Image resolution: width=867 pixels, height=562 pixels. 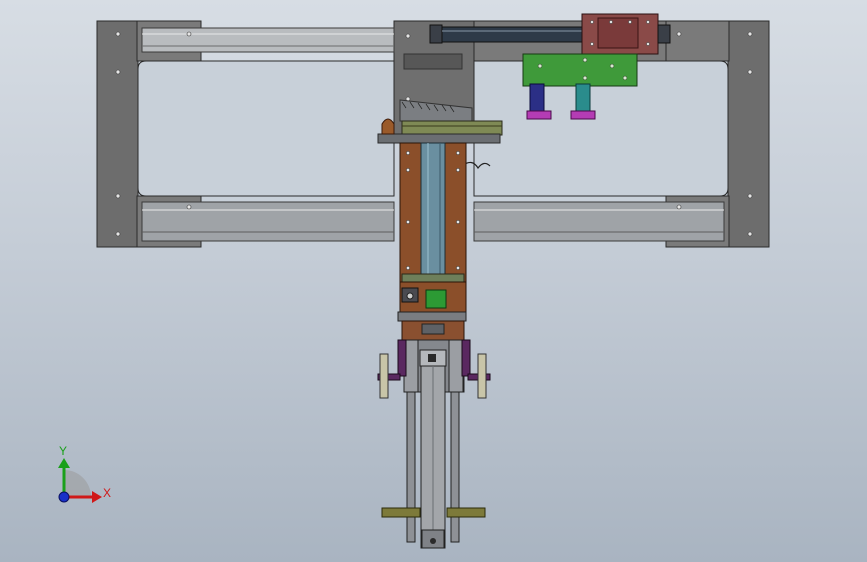 I want to click on cylinder-end-cap-left, so click(x=436, y=34).